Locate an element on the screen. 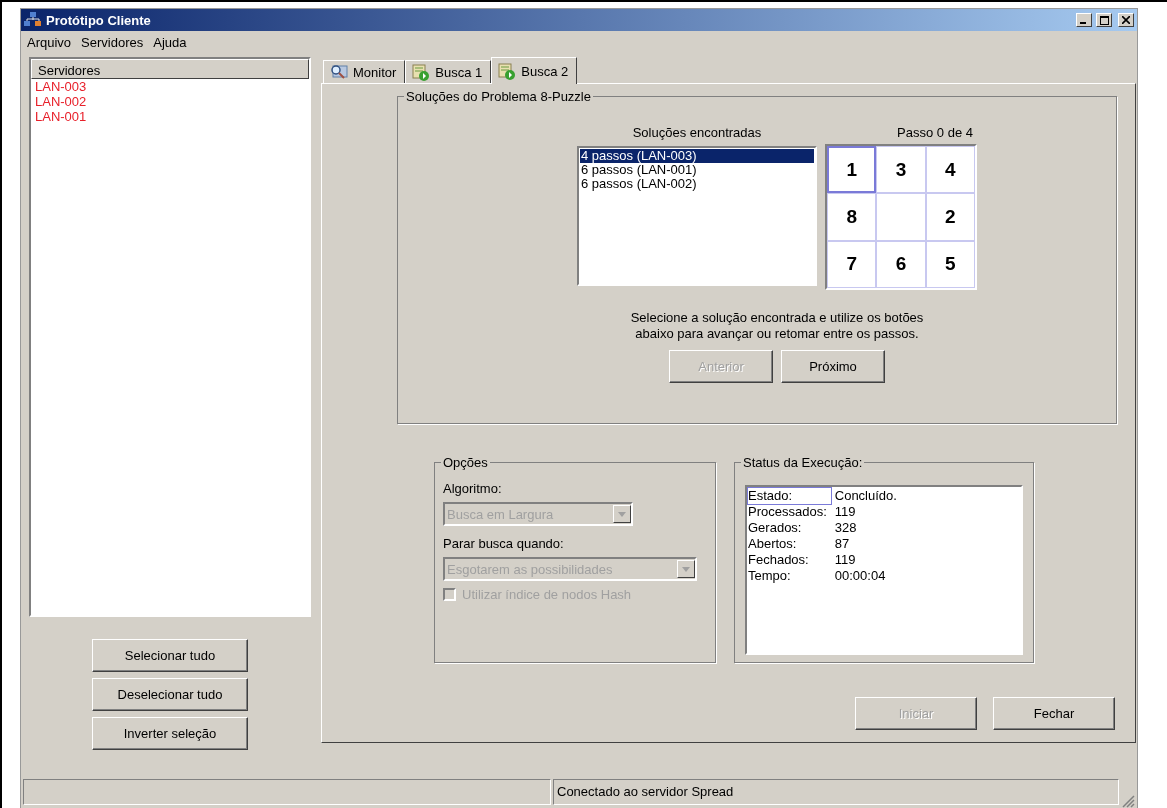 This screenshot has height=808, width=1167. solution-item: 6 passos (LAN-001) is located at coordinates (697, 170).